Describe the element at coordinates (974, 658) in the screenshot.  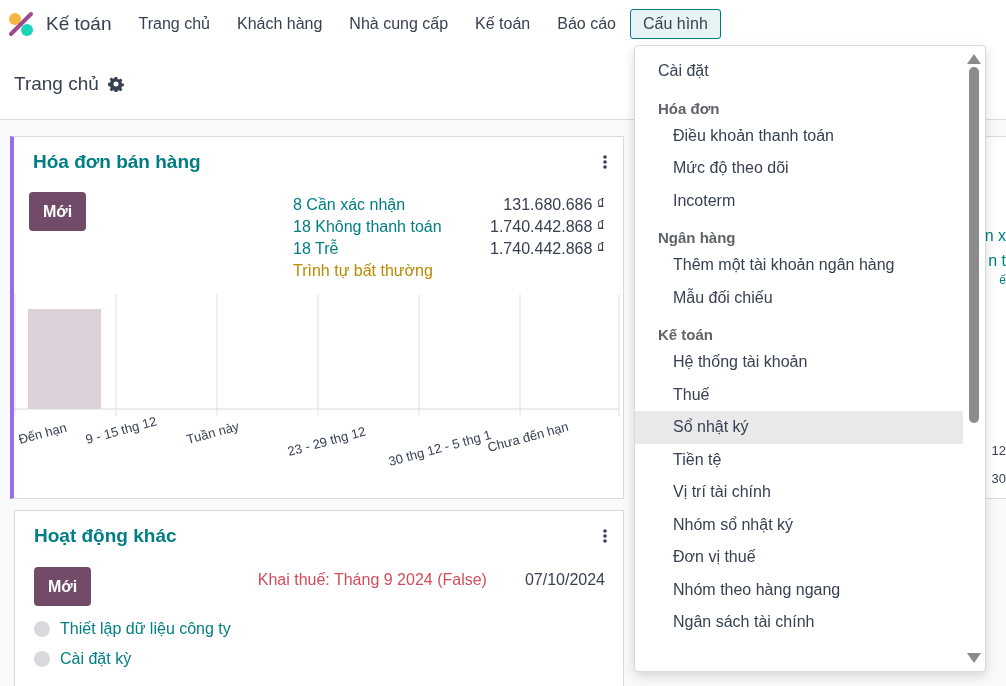
I see `scroll-down-icon` at that location.